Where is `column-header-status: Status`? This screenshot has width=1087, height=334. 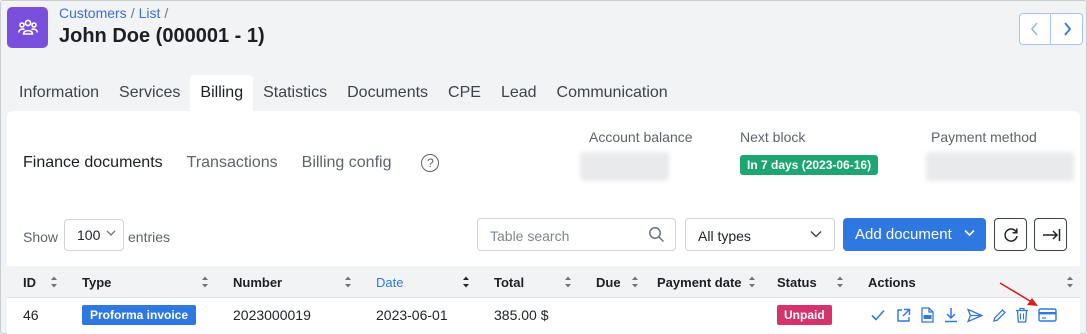 column-header-status: Status is located at coordinates (797, 282).